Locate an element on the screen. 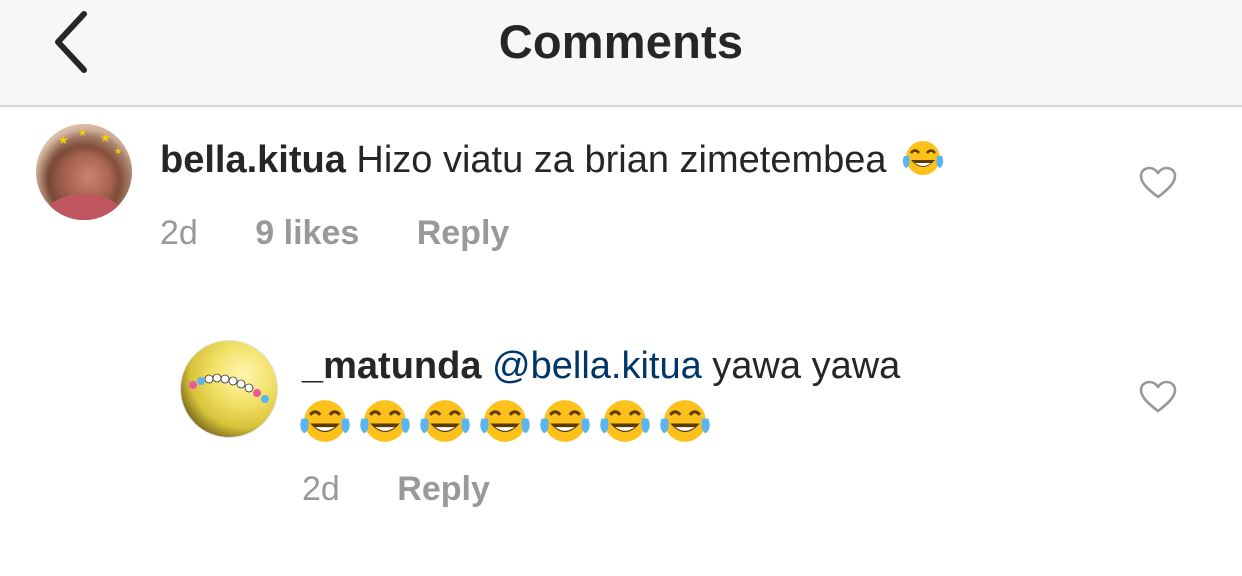  avatar: ★ ★ ★ ★ is located at coordinates (84, 172).